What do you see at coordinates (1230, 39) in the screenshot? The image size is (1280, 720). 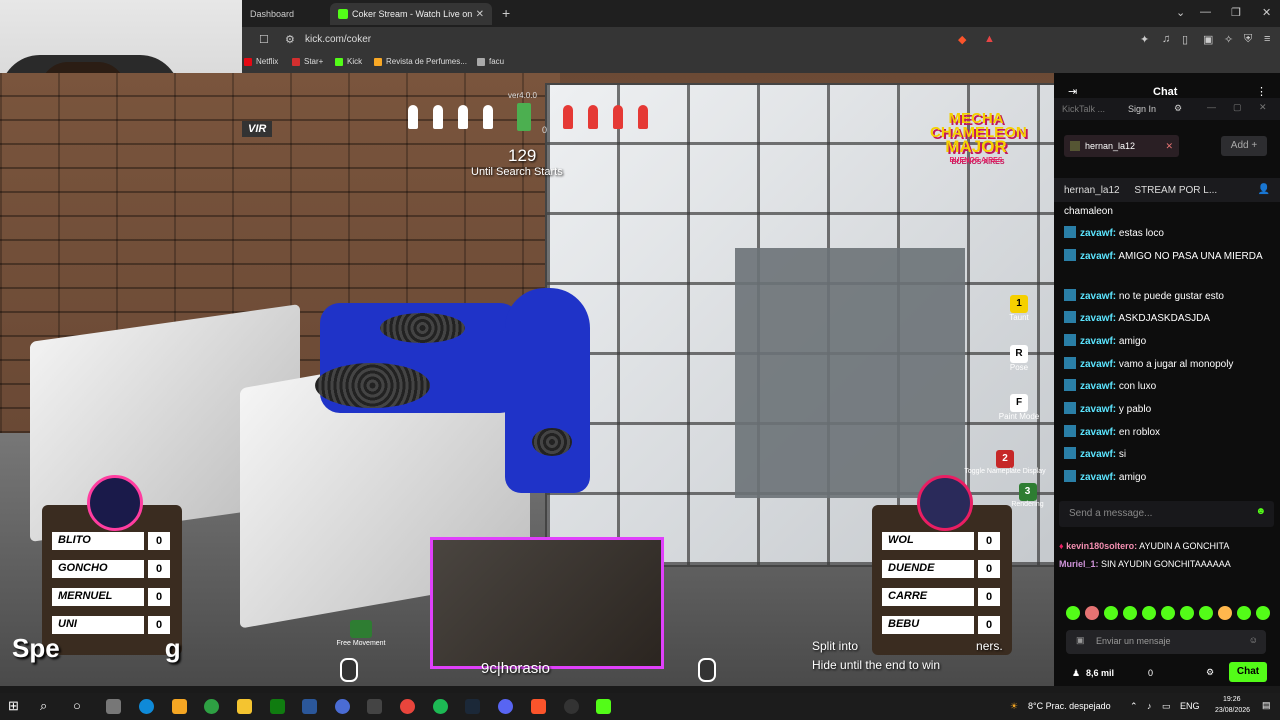 I see `leo-icon: ✧` at bounding box center [1230, 39].